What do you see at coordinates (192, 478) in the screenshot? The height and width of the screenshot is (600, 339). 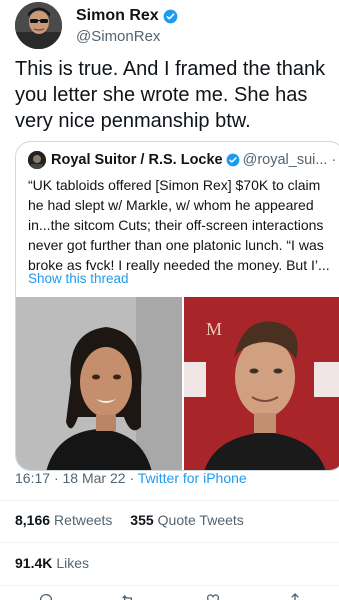 I see `tweet-source: Twitter for iPhone` at bounding box center [192, 478].